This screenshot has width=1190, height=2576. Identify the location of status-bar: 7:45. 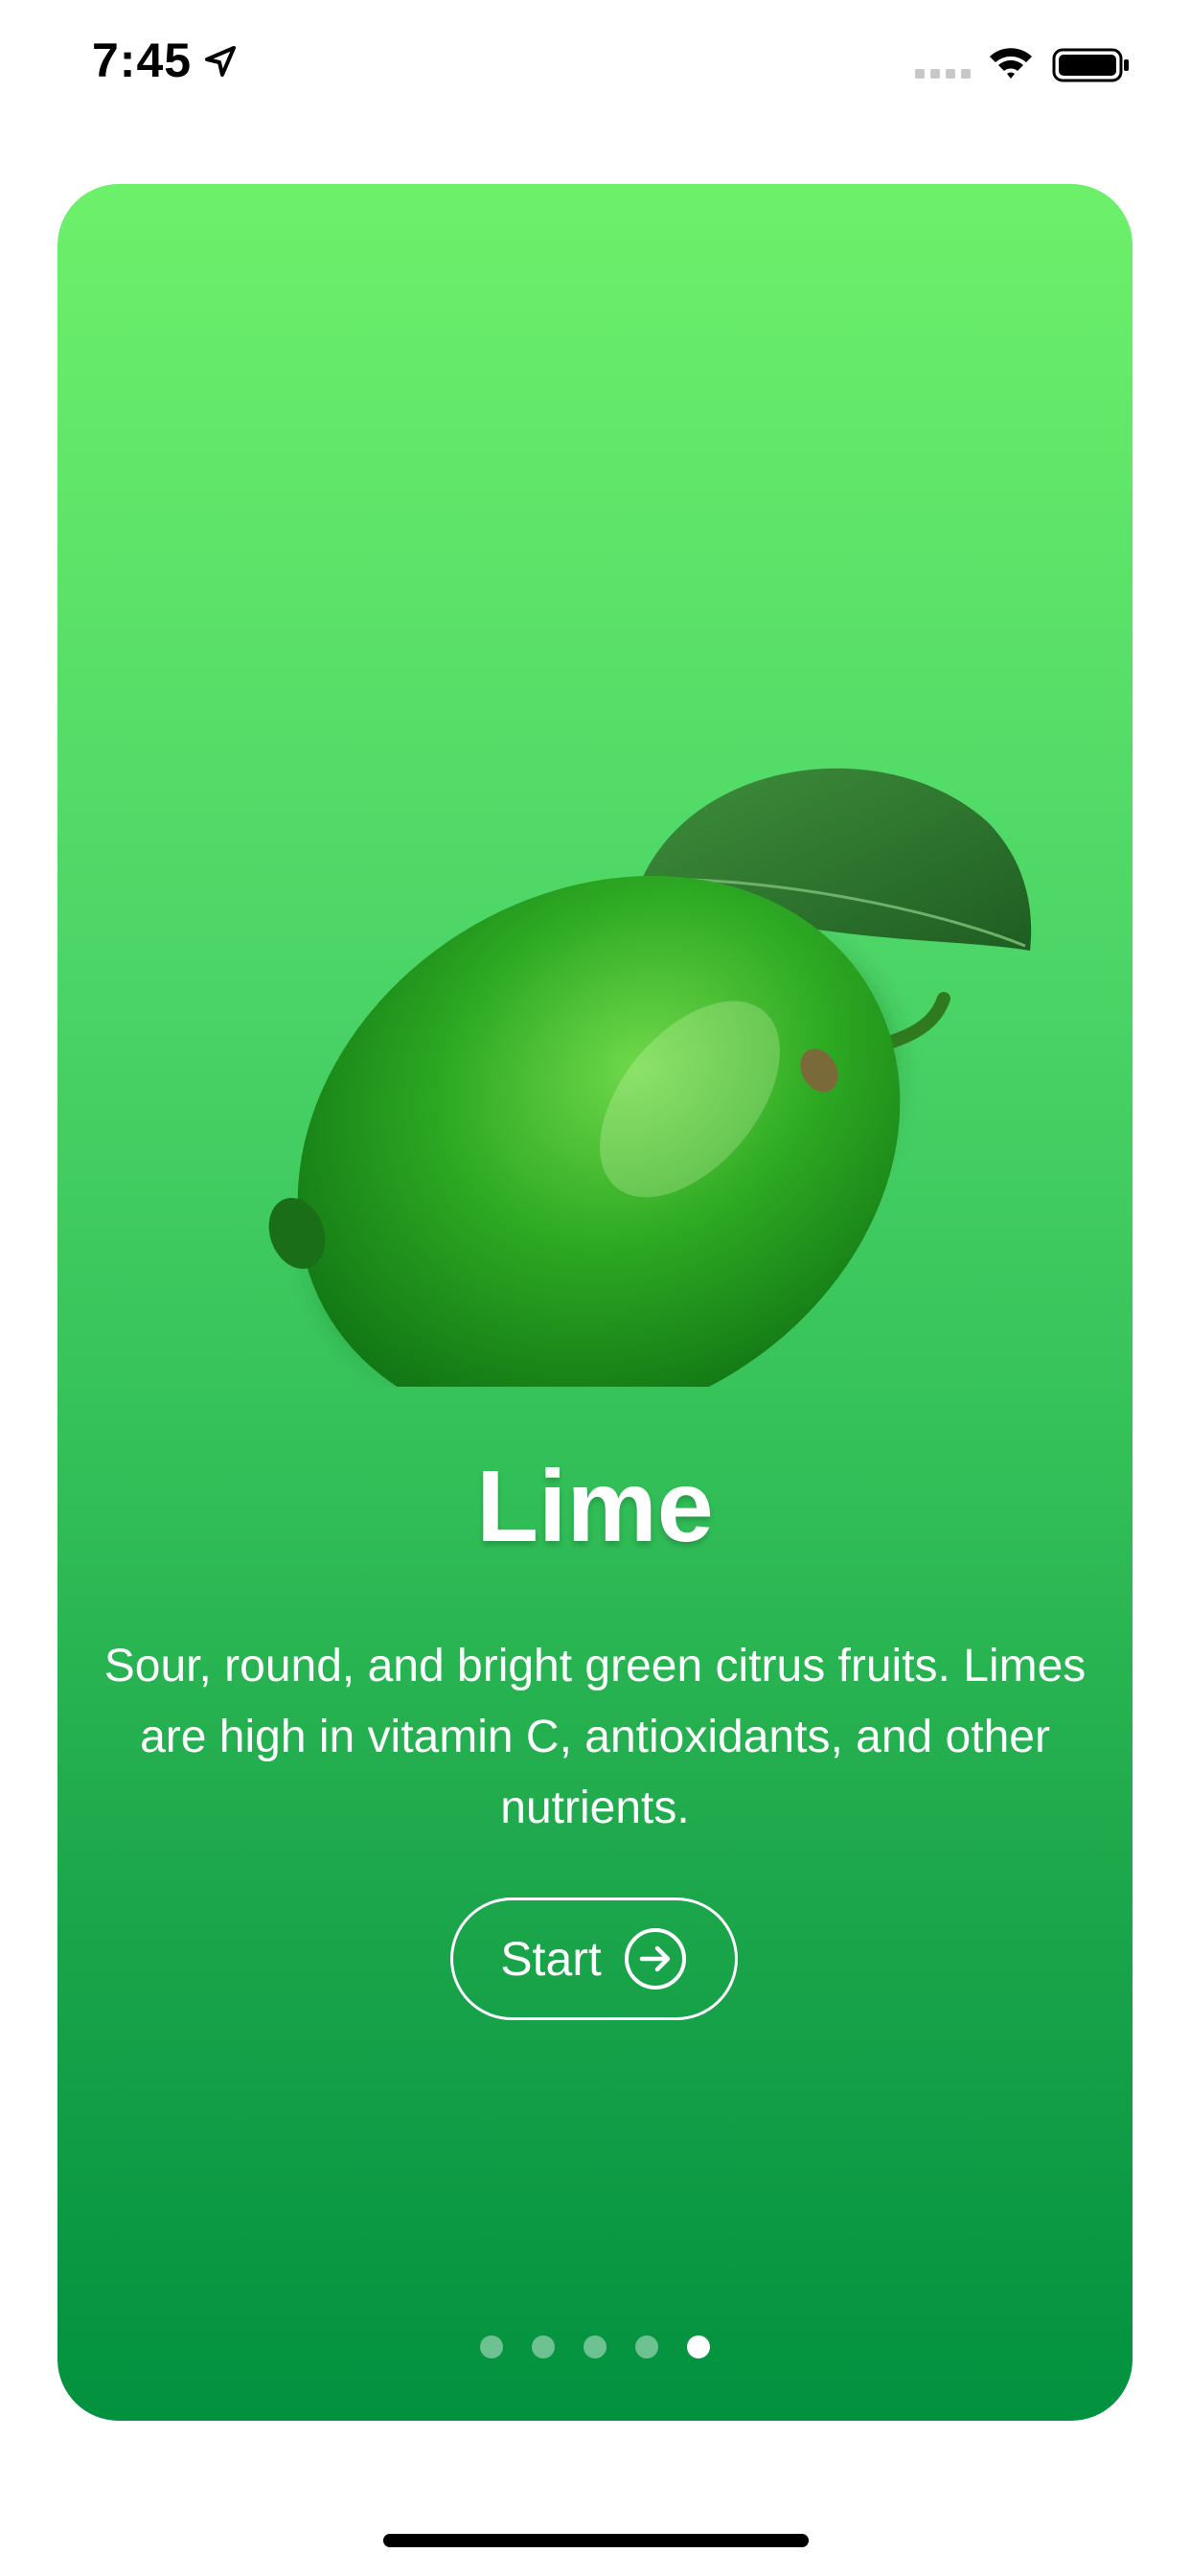
(595, 63).